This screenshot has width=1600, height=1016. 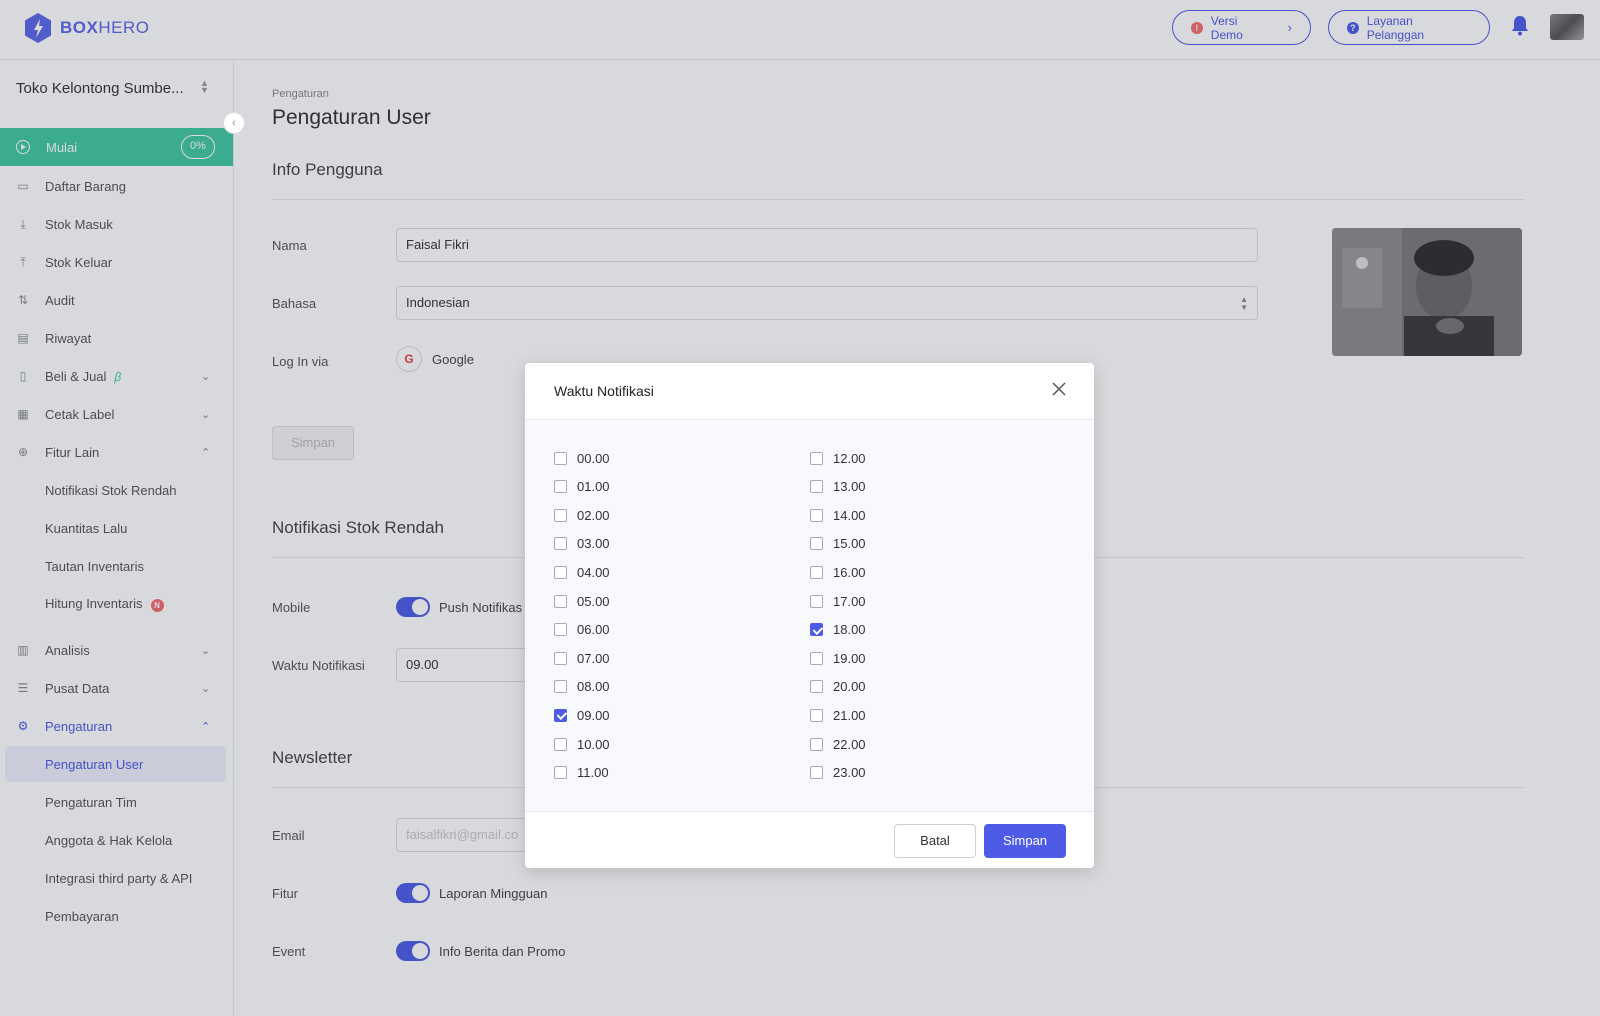 I want to click on save-button: Simpan, so click(x=1025, y=841).